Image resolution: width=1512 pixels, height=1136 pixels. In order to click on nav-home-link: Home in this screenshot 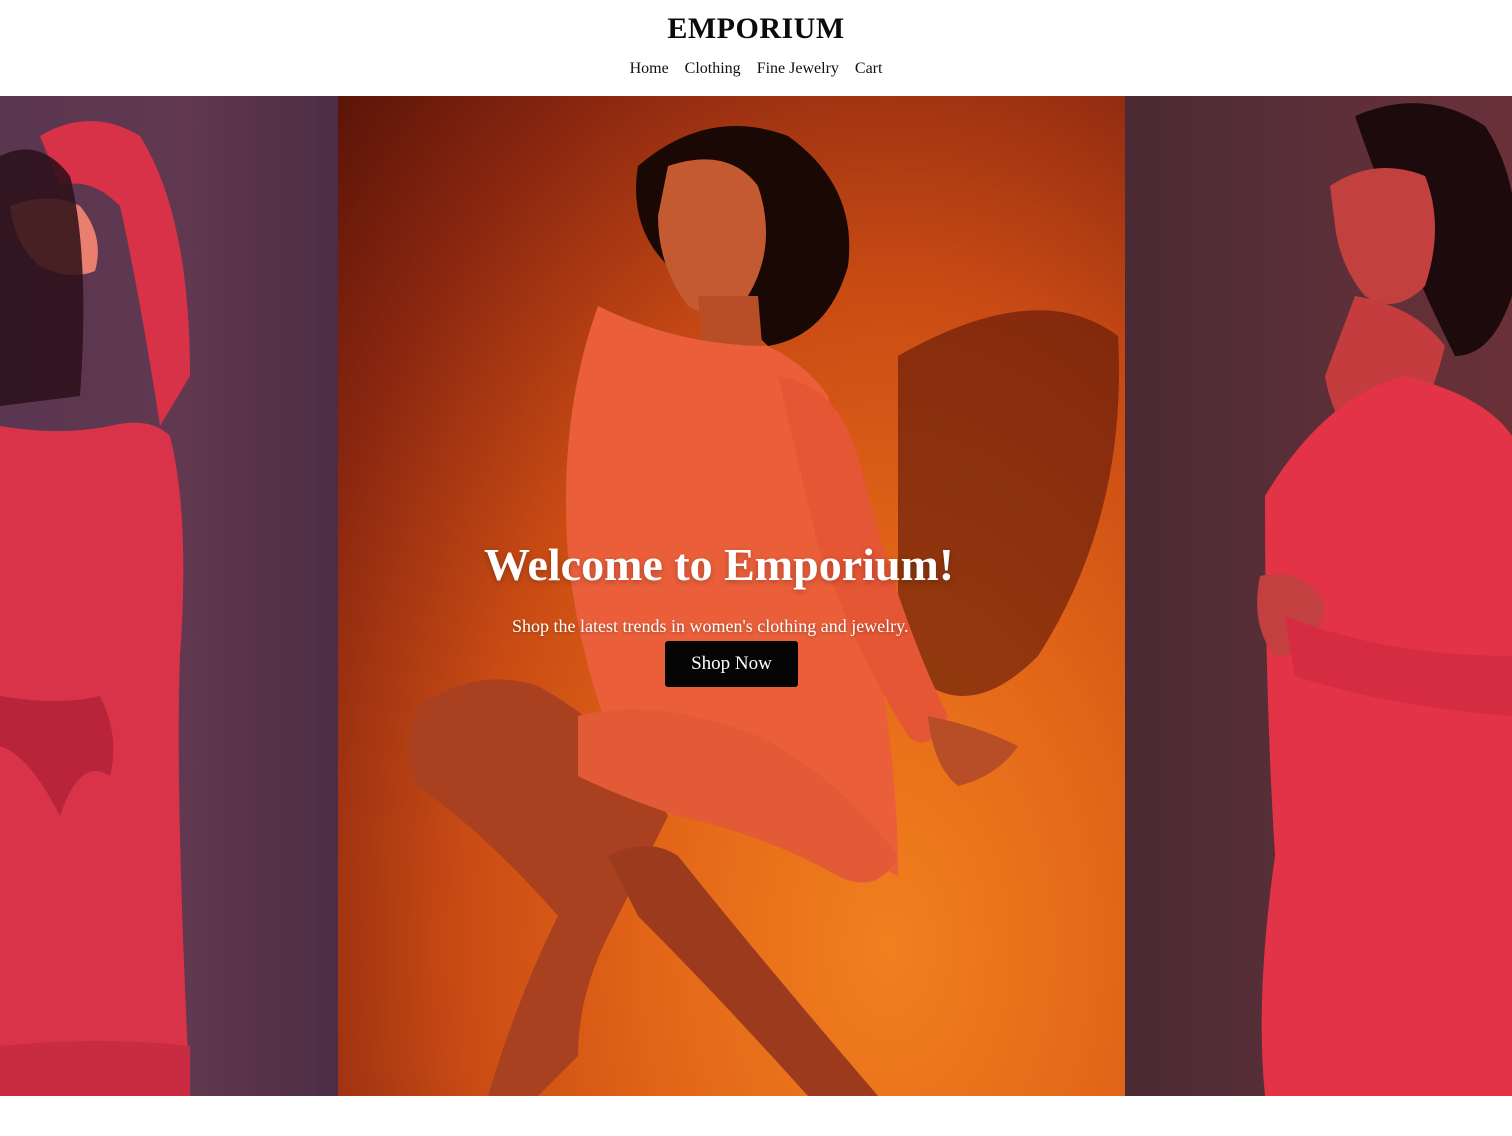, I will do `click(649, 69)`.